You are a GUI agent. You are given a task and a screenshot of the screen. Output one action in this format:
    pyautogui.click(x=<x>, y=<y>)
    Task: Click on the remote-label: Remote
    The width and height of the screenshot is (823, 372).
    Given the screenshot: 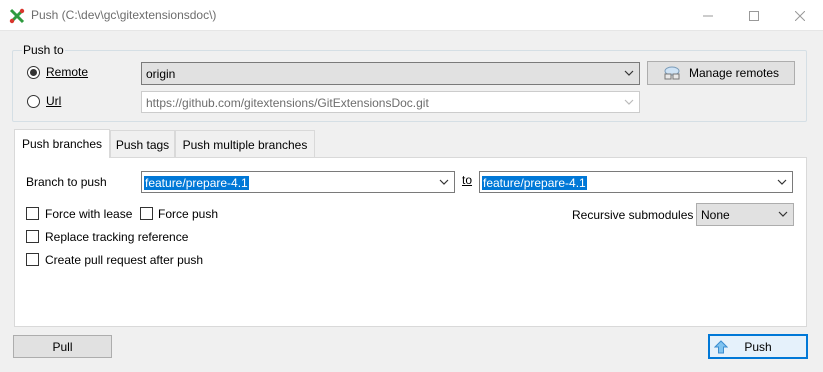 What is the action you would take?
    pyautogui.click(x=67, y=72)
    